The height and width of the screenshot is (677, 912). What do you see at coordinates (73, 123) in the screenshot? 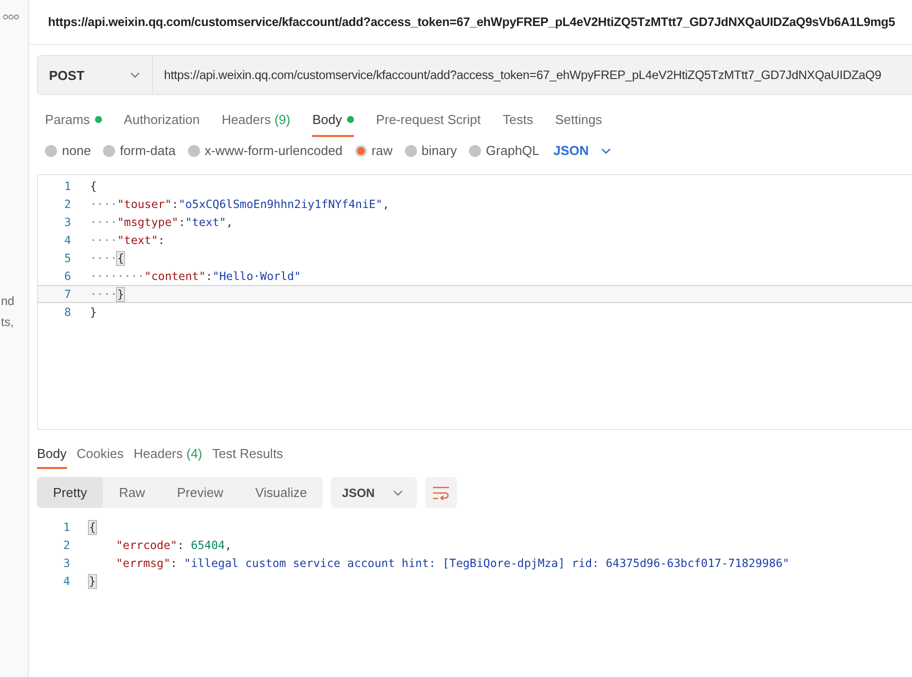
I see `request-tab: Params` at bounding box center [73, 123].